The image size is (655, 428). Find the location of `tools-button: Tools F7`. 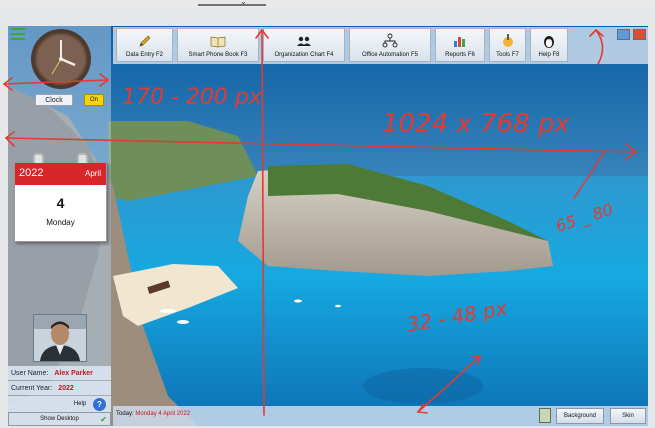

tools-button: Tools F7 is located at coordinates (507, 45).